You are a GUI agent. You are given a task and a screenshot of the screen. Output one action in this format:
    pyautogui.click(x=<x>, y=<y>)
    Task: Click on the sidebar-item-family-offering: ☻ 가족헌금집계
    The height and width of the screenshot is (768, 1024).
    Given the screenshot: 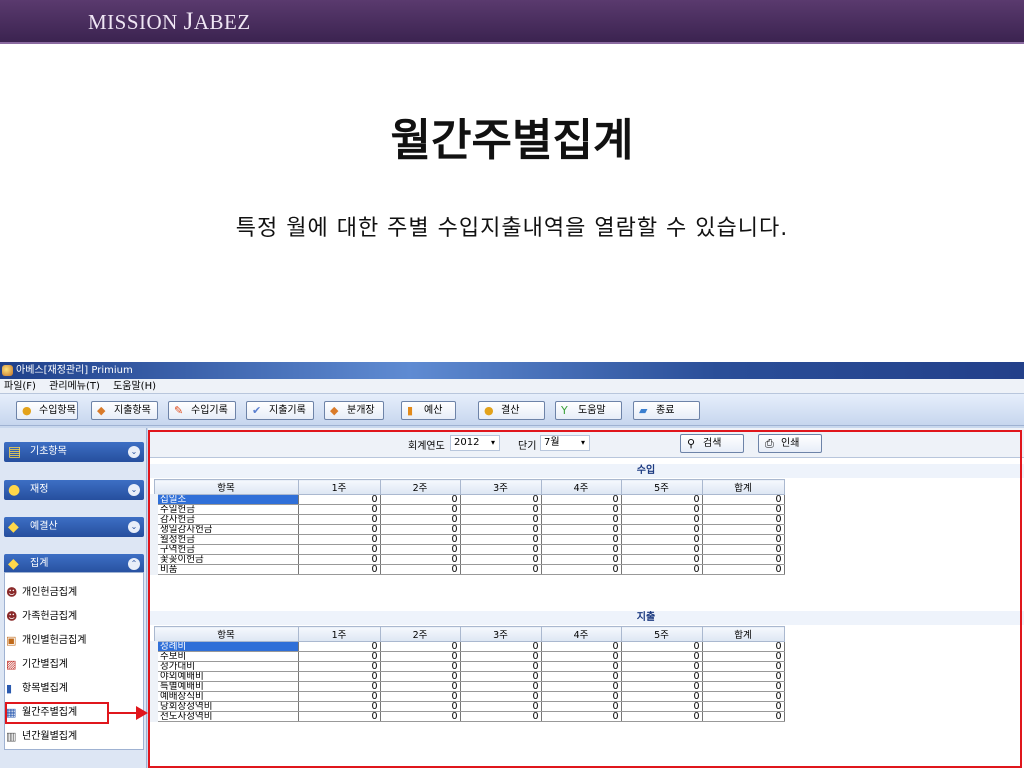 What is the action you would take?
    pyautogui.click(x=69, y=617)
    